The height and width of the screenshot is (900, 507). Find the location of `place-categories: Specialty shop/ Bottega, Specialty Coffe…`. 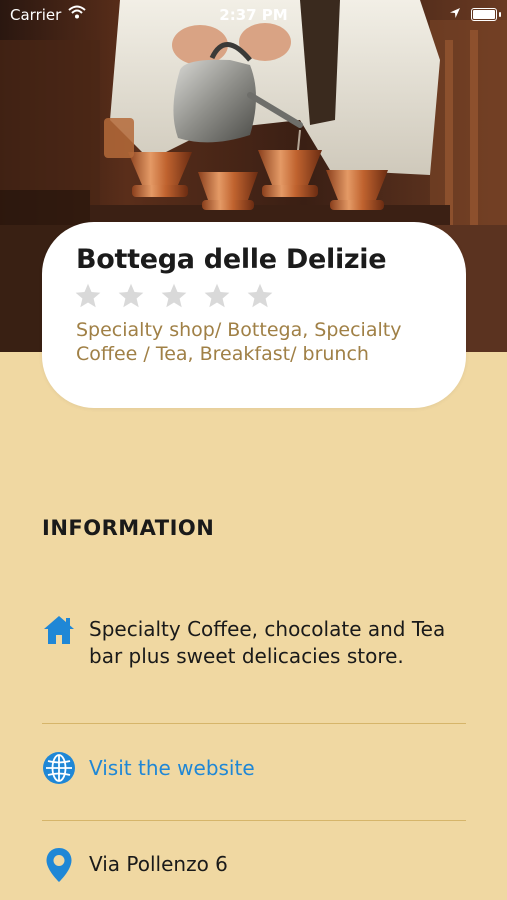

place-categories: Specialty shop/ Bottega, Specialty Coffe… is located at coordinates (239, 342).